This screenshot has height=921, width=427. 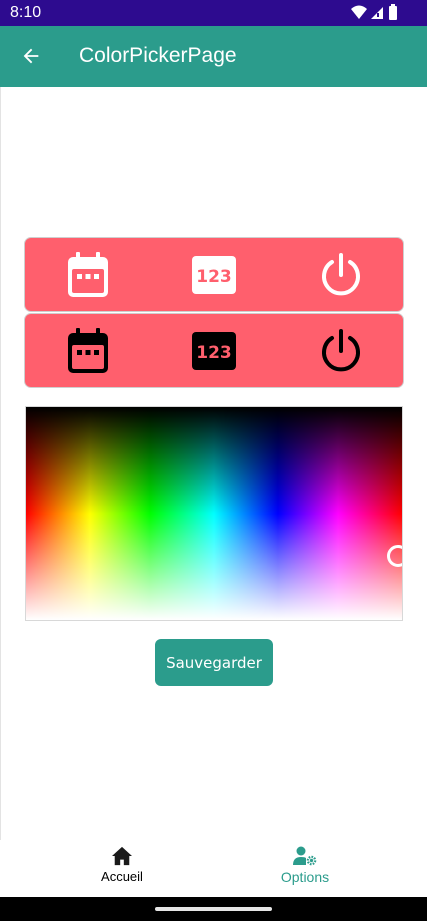 I want to click on back-button, so click(x=31, y=56).